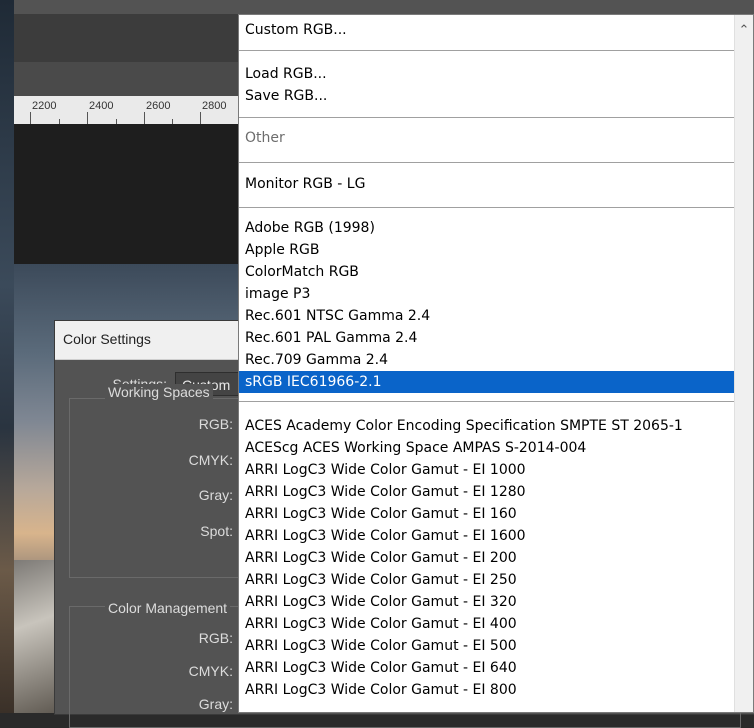 The width and height of the screenshot is (754, 728). Describe the element at coordinates (487, 294) in the screenshot. I see `dropdown-item-image-p3: image P3` at that location.